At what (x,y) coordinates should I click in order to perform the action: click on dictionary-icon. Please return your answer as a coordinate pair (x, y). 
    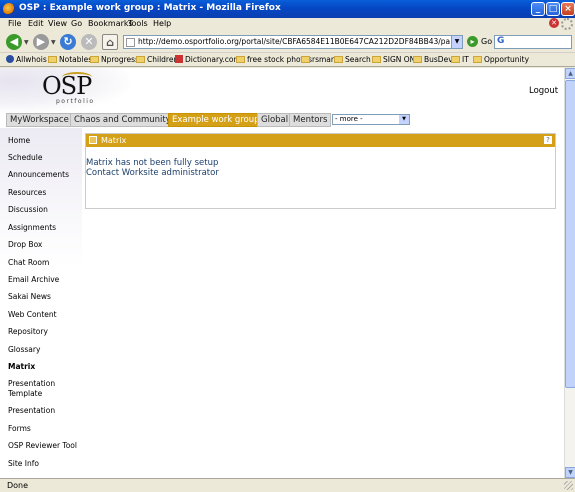
    Looking at the image, I should click on (179, 59).